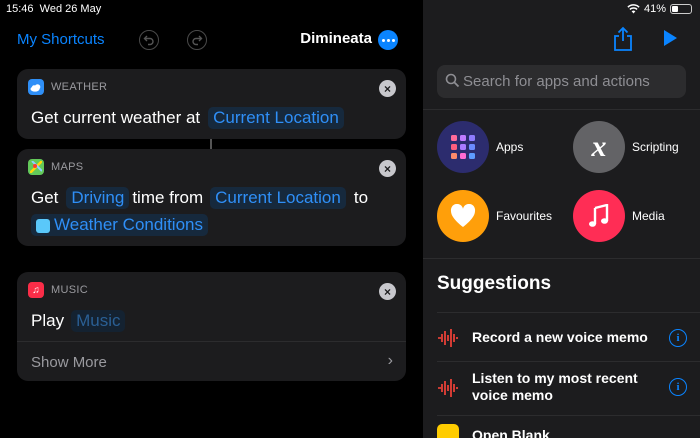 The height and width of the screenshot is (438, 700). Describe the element at coordinates (186, 38) in the screenshot. I see `shortcut-title: Dimineata` at that location.